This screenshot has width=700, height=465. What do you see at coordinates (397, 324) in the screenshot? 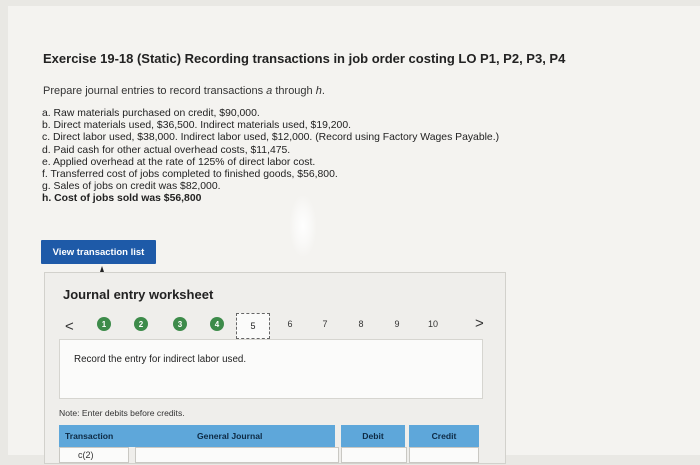
I see `step-9: 9` at bounding box center [397, 324].